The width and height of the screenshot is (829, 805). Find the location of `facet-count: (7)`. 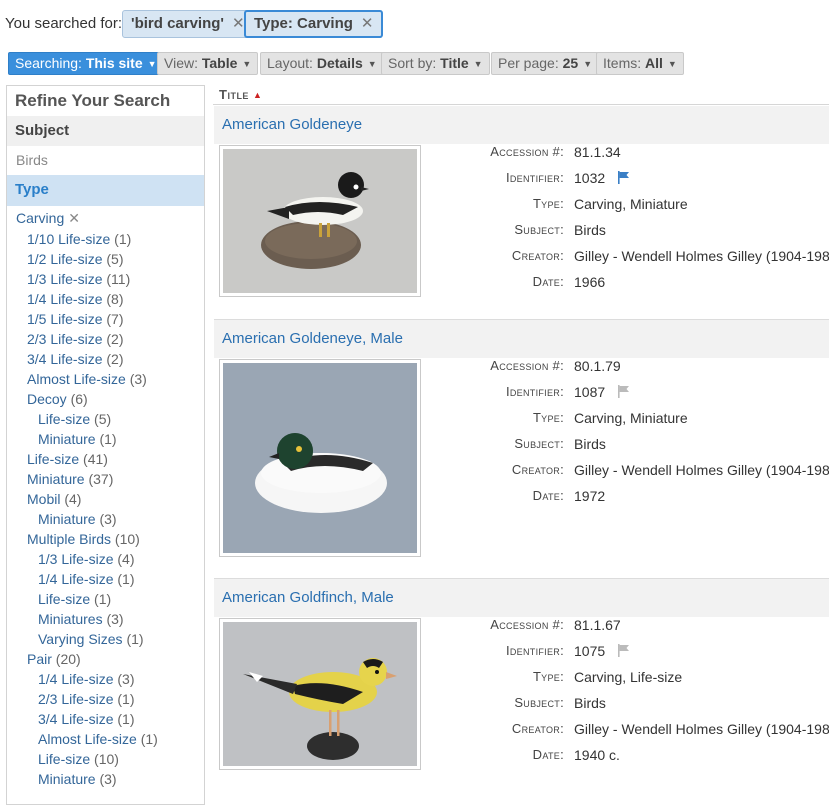

facet-count: (7) is located at coordinates (115, 319).